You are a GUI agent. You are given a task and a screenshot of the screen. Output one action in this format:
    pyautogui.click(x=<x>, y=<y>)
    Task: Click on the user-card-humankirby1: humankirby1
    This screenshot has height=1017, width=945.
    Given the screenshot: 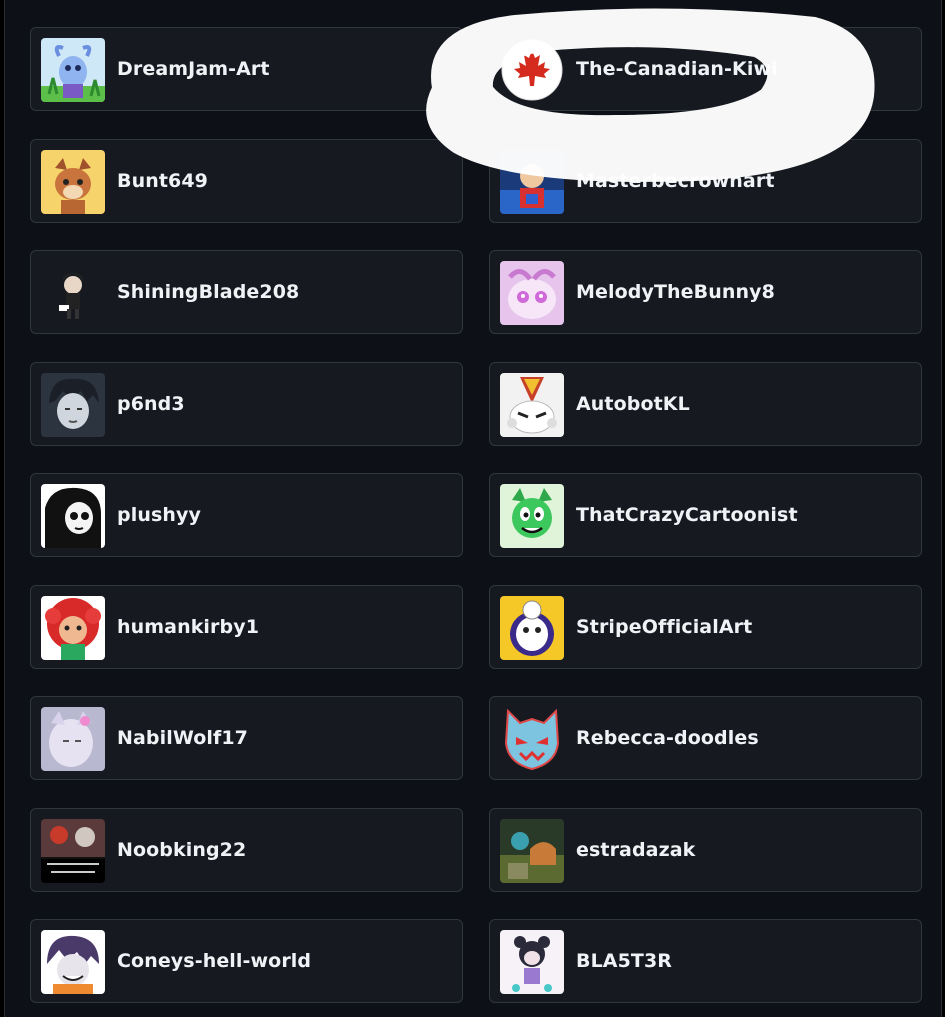 What is the action you would take?
    pyautogui.click(x=246, y=627)
    